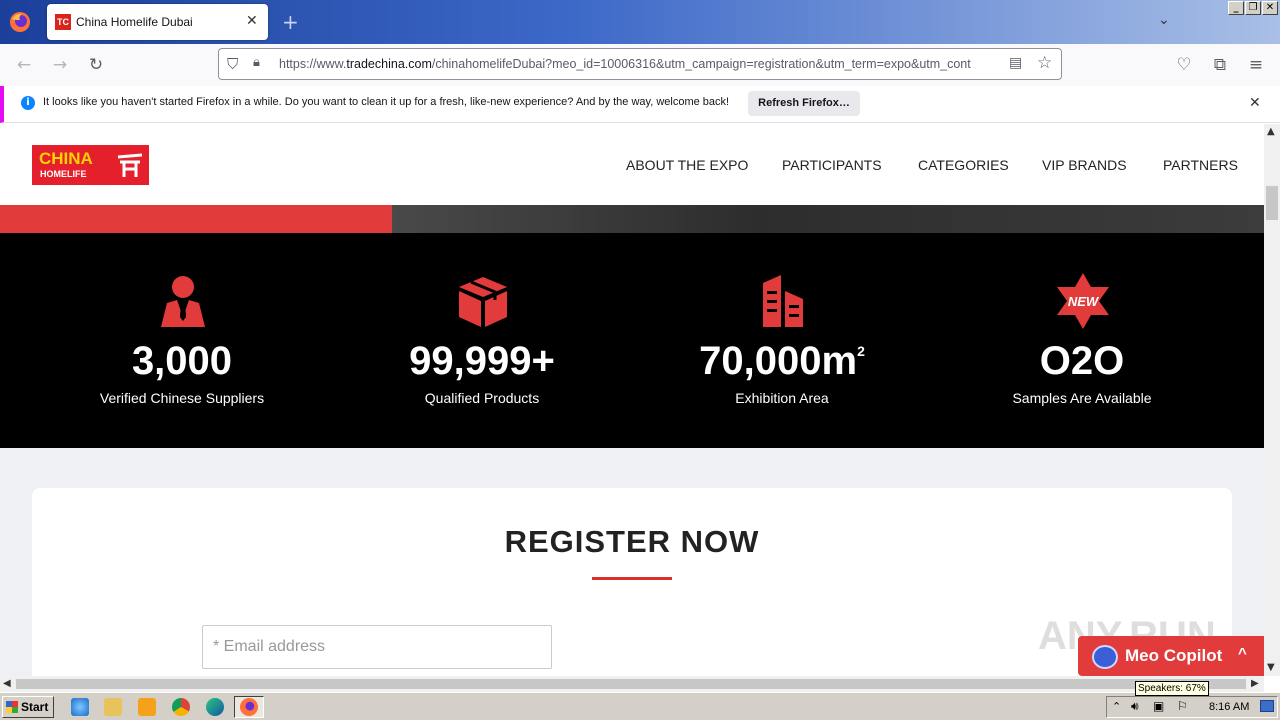 This screenshot has width=1280, height=720. Describe the element at coordinates (252, 21) in the screenshot. I see `tab-close-icon: ✕` at that location.